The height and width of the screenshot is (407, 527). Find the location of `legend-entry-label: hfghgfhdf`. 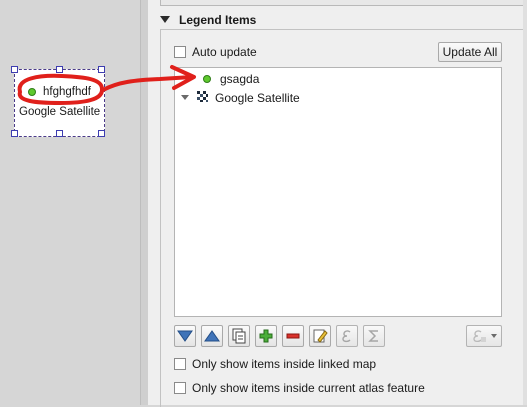

legend-entry-label: hfghgfhdf is located at coordinates (67, 92).